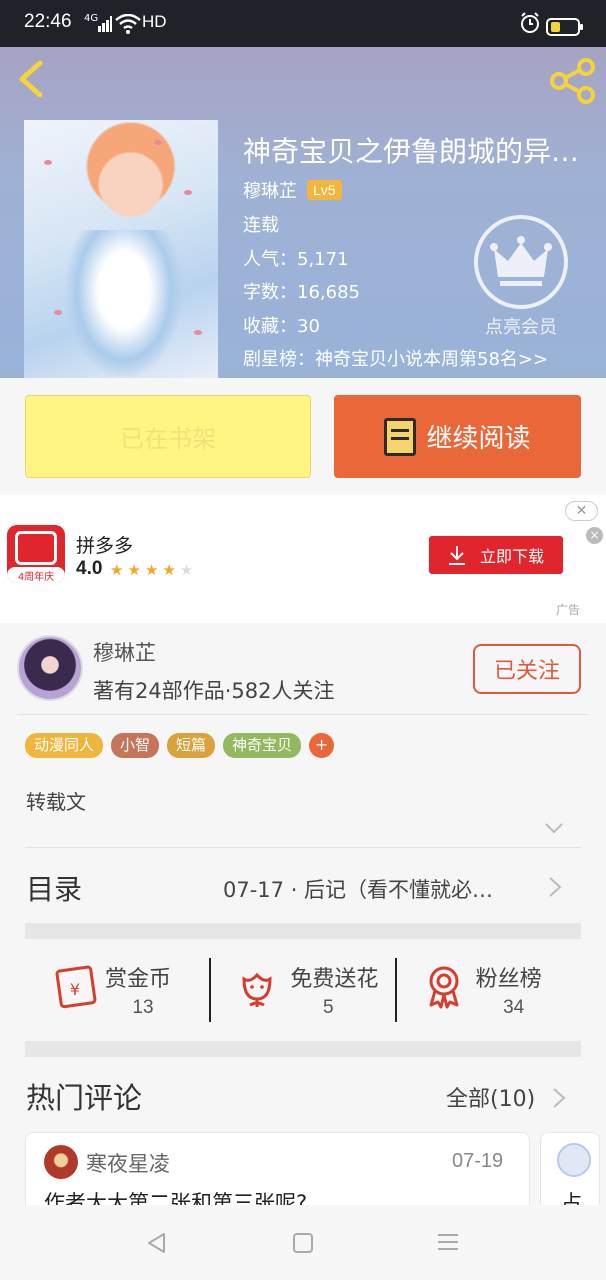 The image size is (606, 1280). I want to click on flower-icon, so click(257, 989).